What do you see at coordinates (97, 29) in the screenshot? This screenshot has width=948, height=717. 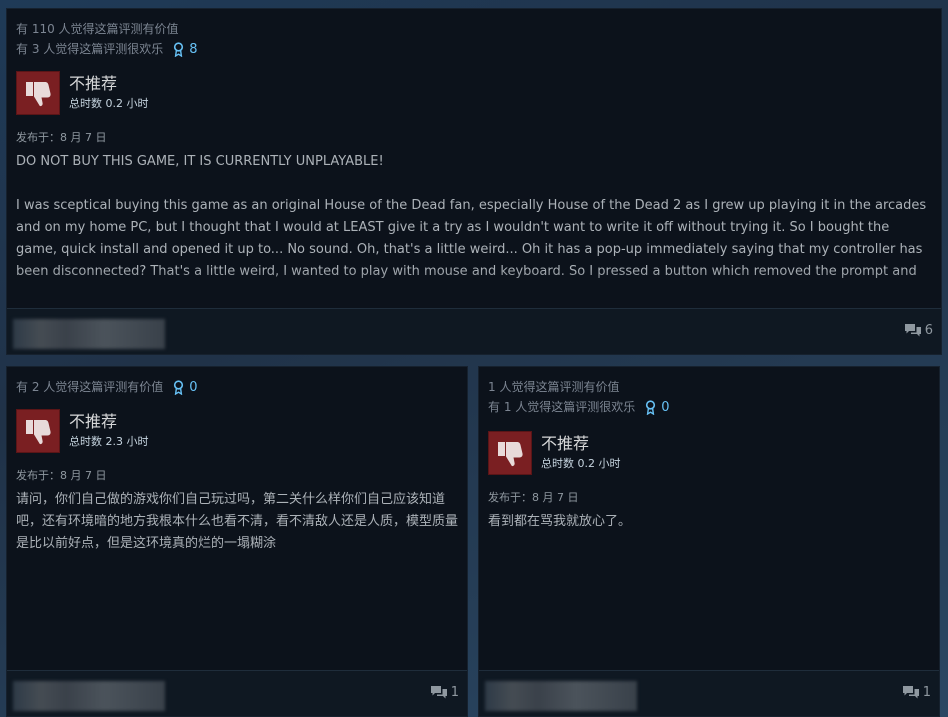 I see `helpful-count: 有 110 人觉得这篇评测有价值` at bounding box center [97, 29].